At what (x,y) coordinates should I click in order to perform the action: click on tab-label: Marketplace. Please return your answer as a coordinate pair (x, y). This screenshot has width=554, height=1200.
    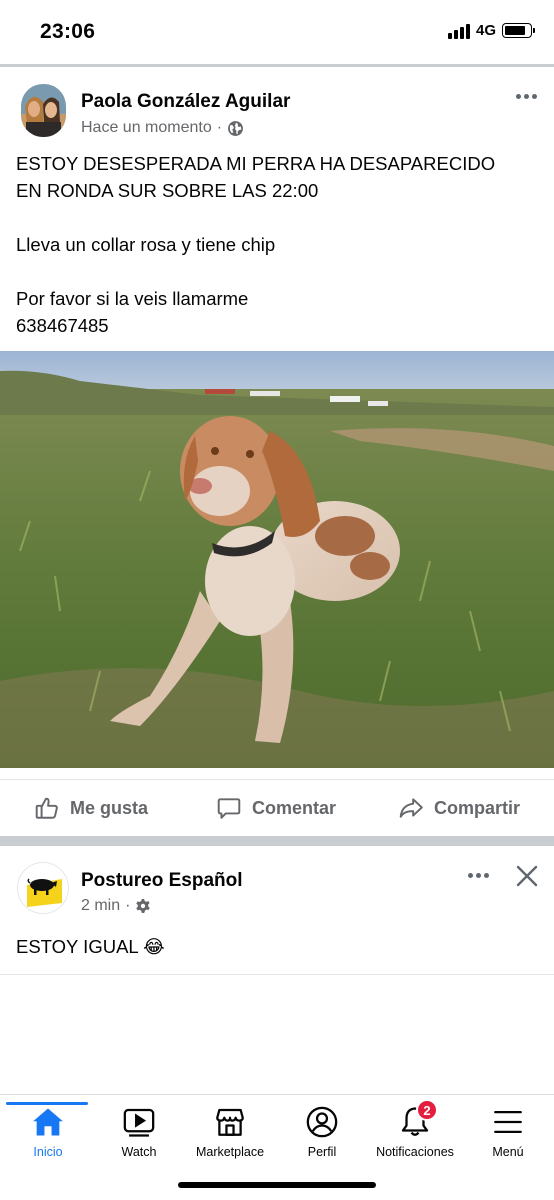
    Looking at the image, I should click on (230, 1152).